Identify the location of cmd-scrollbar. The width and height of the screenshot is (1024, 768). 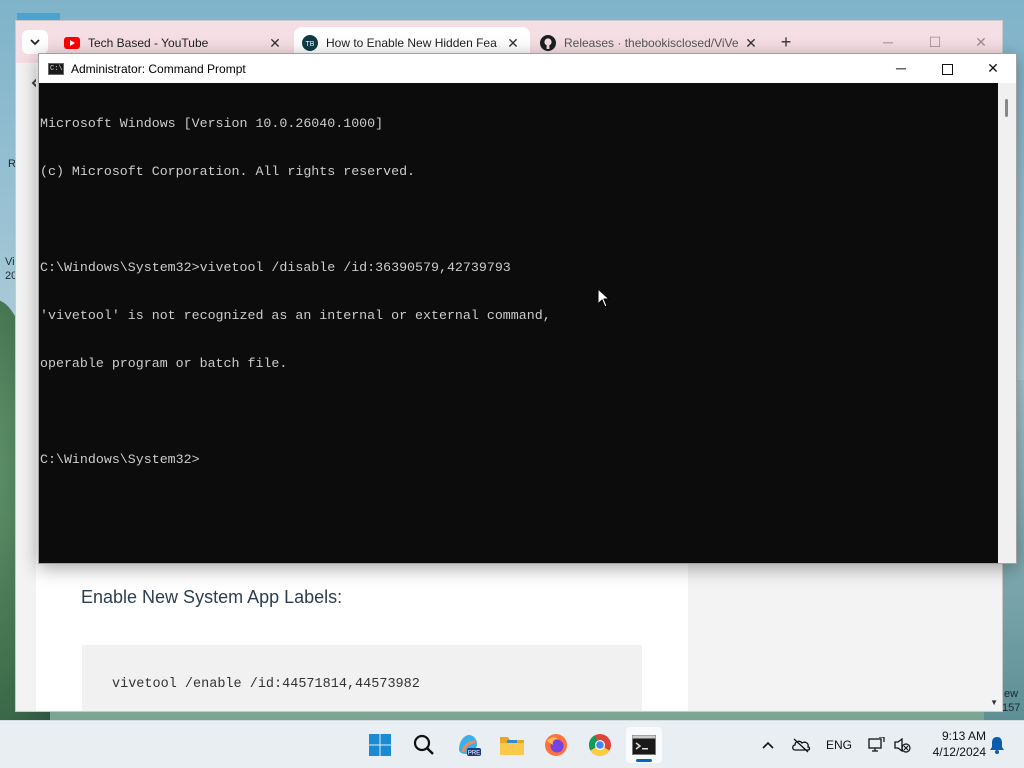
(1007, 323).